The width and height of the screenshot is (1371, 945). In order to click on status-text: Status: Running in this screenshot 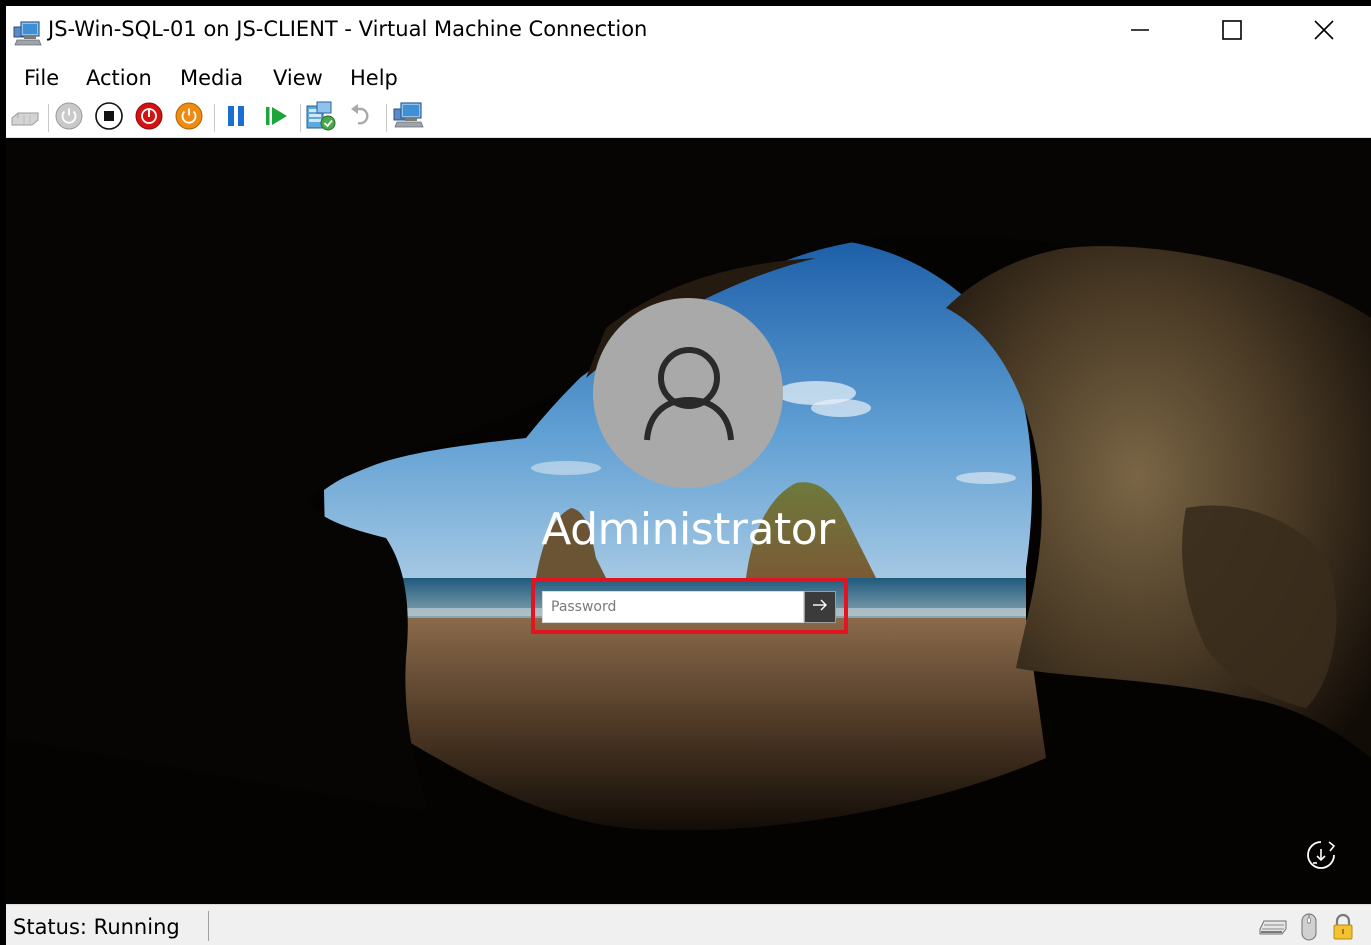, I will do `click(96, 927)`.